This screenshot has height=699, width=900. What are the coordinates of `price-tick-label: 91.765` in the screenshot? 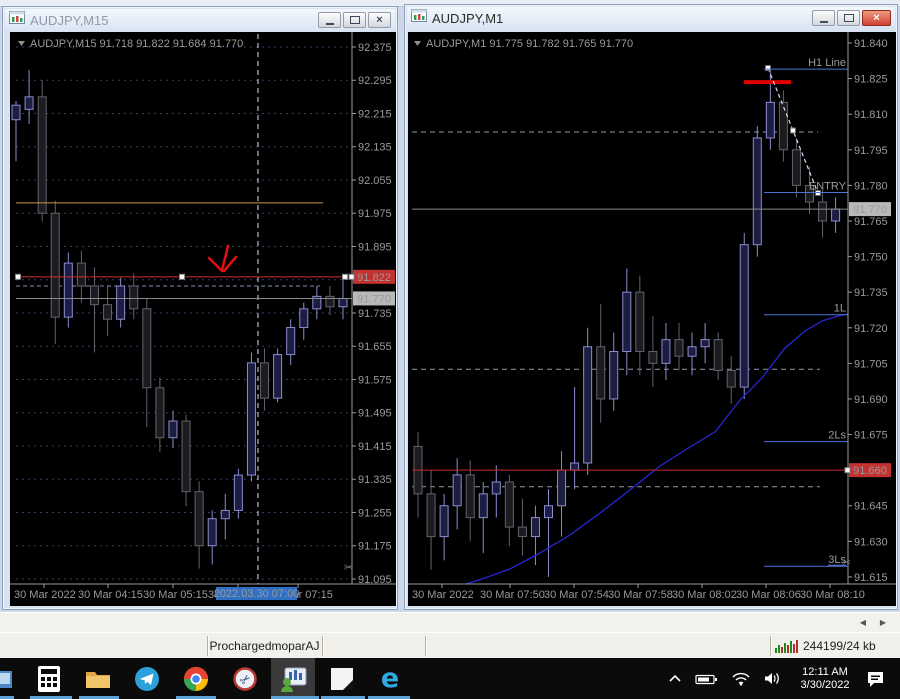 It's located at (871, 222).